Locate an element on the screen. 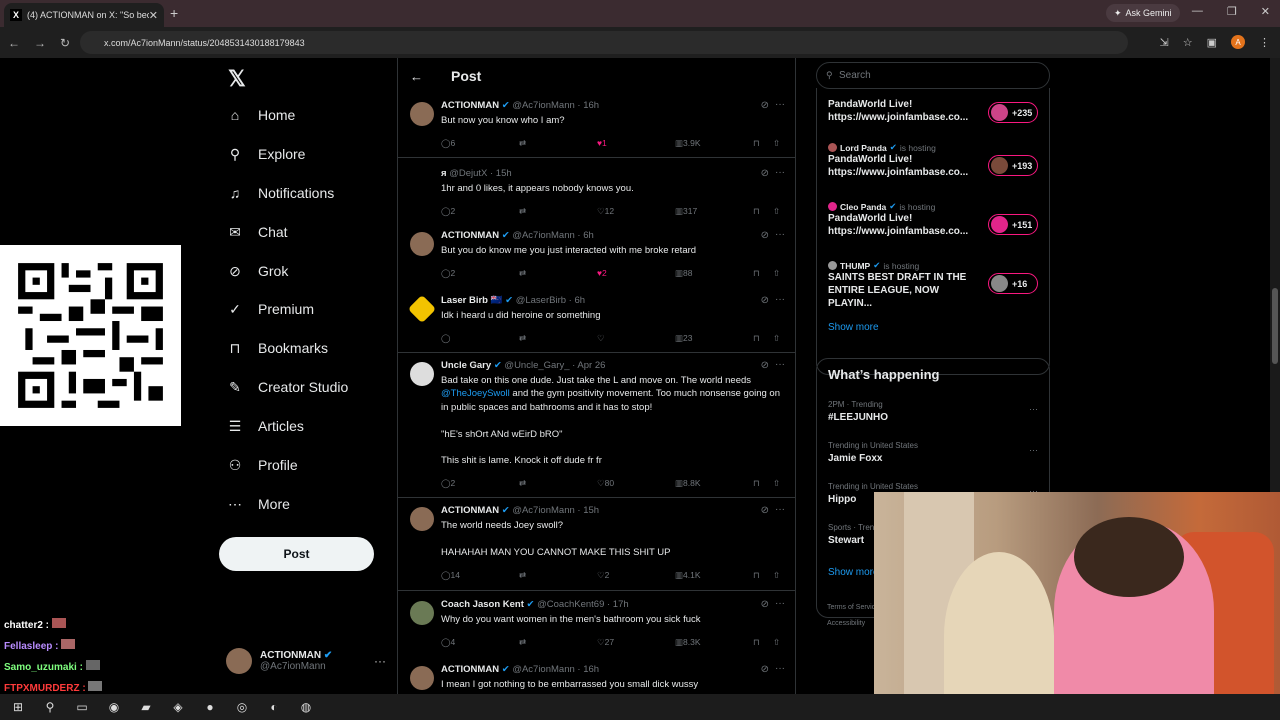 This screenshot has width=1280, height=720. x-logo-icon: 𝕏 is located at coordinates (237, 79).